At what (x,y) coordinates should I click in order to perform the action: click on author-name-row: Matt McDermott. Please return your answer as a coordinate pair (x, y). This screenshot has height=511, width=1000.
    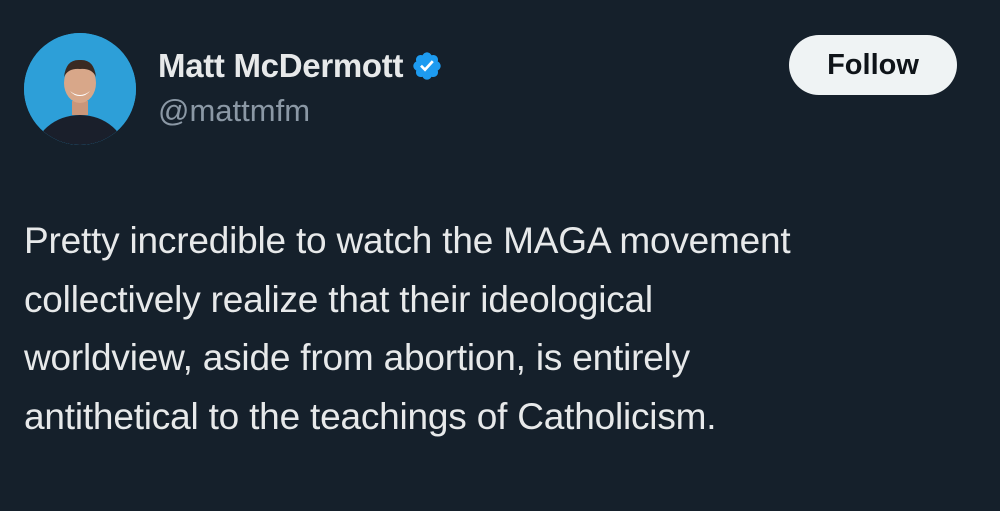
    Looking at the image, I should click on (300, 66).